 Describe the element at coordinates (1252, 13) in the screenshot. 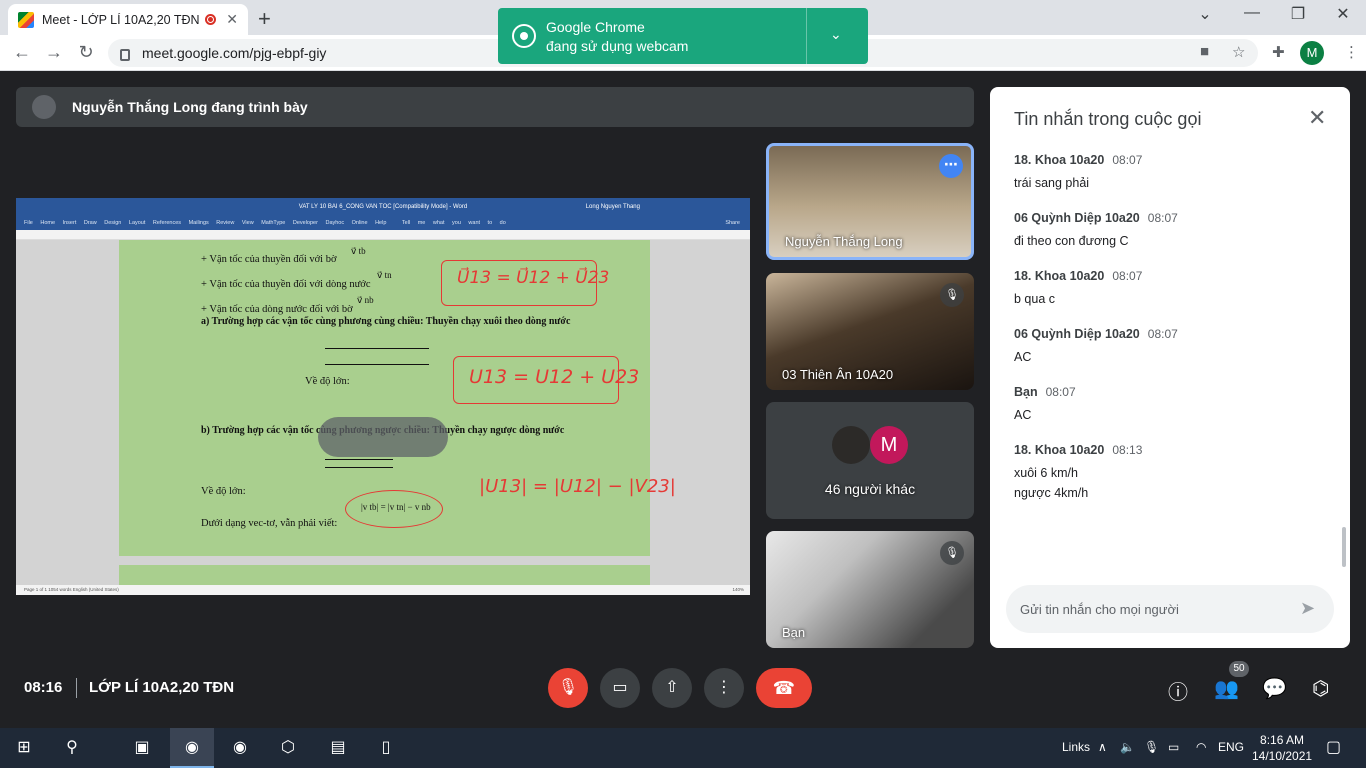

I see `window-minimize-button: —` at that location.